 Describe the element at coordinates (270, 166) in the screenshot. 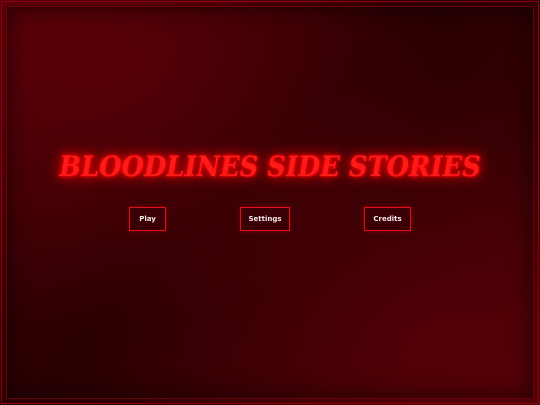

I see `game-title: BLOODLINES SIDE STORIES` at that location.